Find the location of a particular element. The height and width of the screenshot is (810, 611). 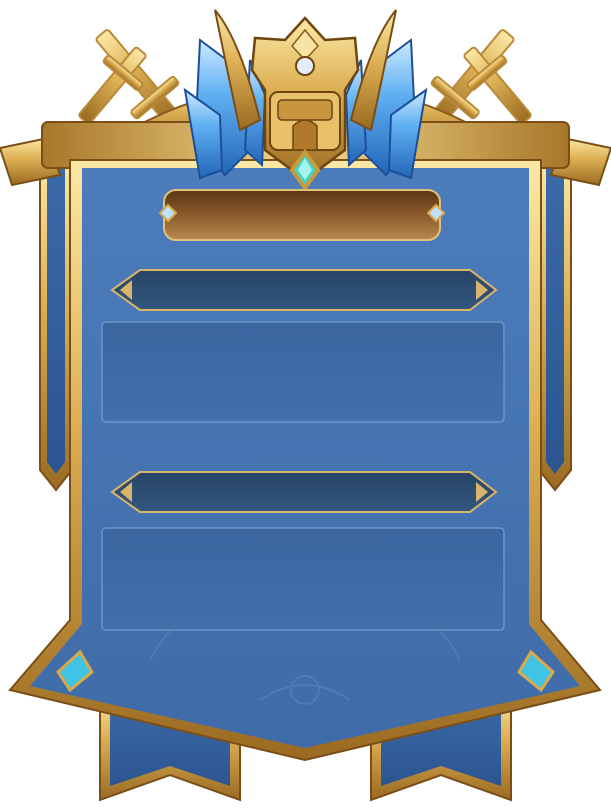

right-ribbon is located at coordinates (555, 325).